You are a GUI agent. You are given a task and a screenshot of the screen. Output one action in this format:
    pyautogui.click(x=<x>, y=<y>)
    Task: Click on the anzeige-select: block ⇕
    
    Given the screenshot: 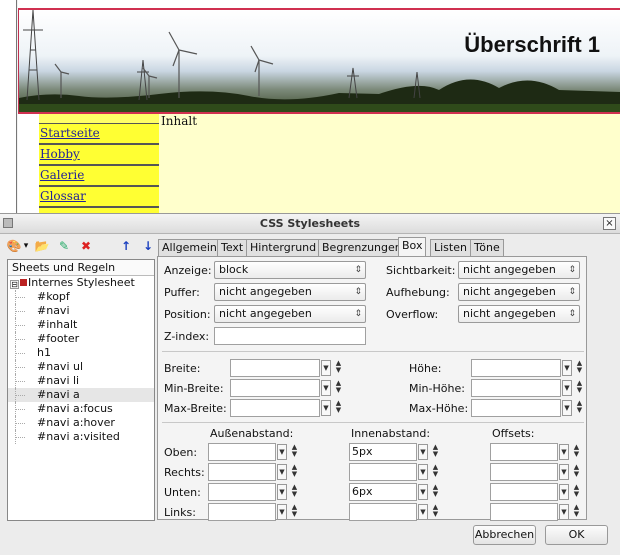 What is the action you would take?
    pyautogui.click(x=290, y=270)
    